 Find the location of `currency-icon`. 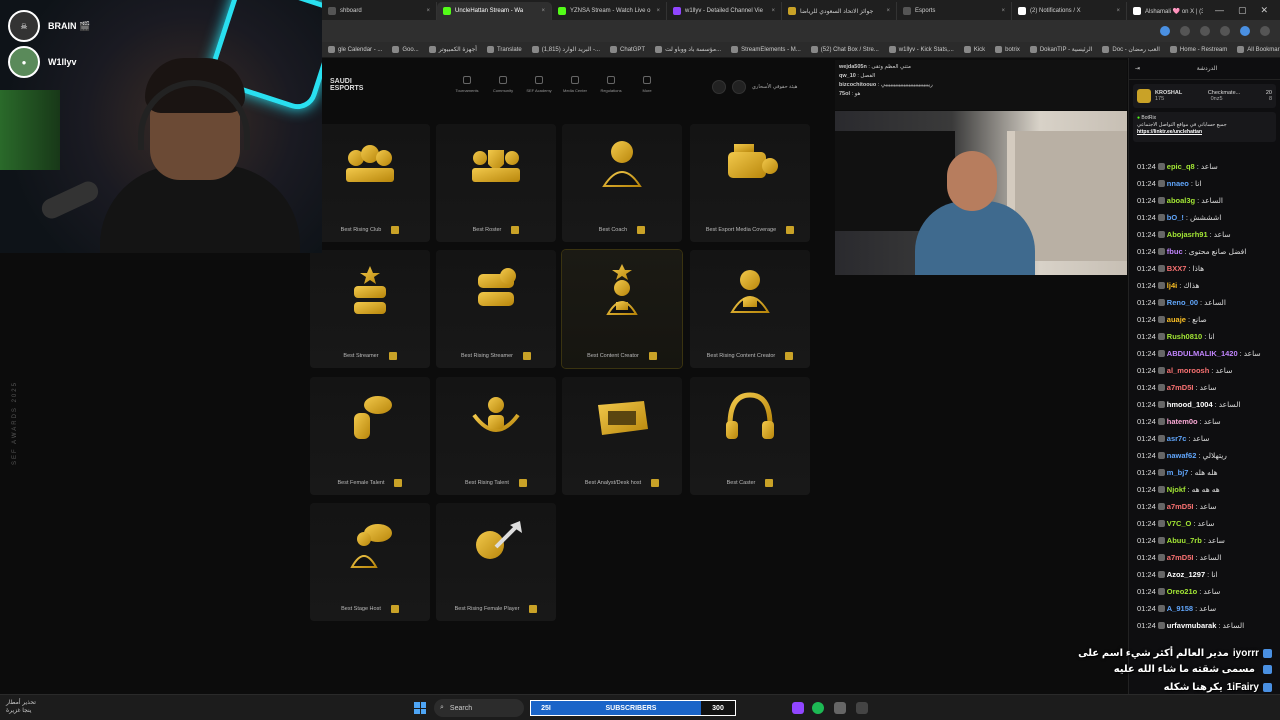

currency-icon is located at coordinates (719, 87).